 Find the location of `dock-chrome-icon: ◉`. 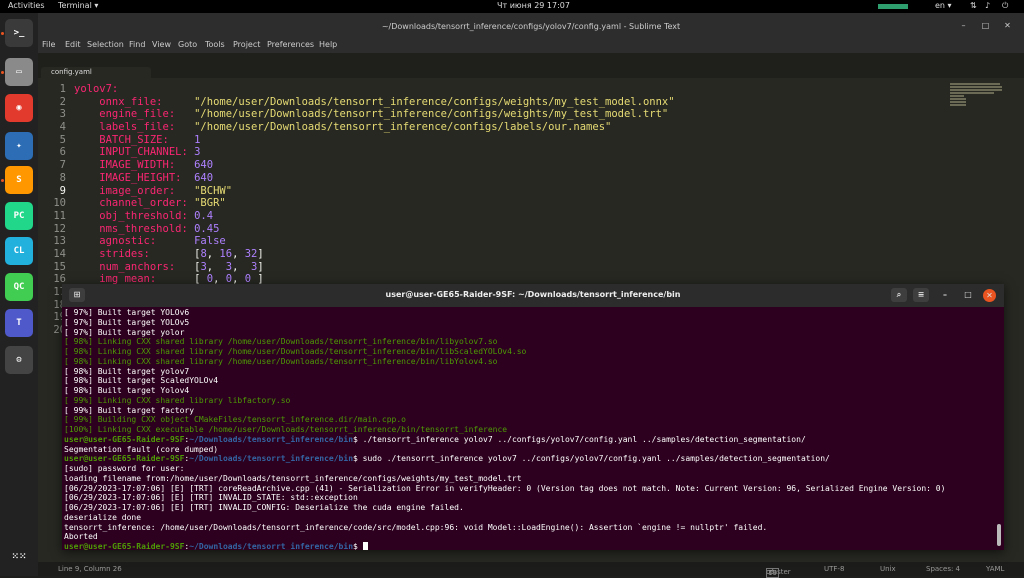

dock-chrome-icon: ◉ is located at coordinates (19, 108).